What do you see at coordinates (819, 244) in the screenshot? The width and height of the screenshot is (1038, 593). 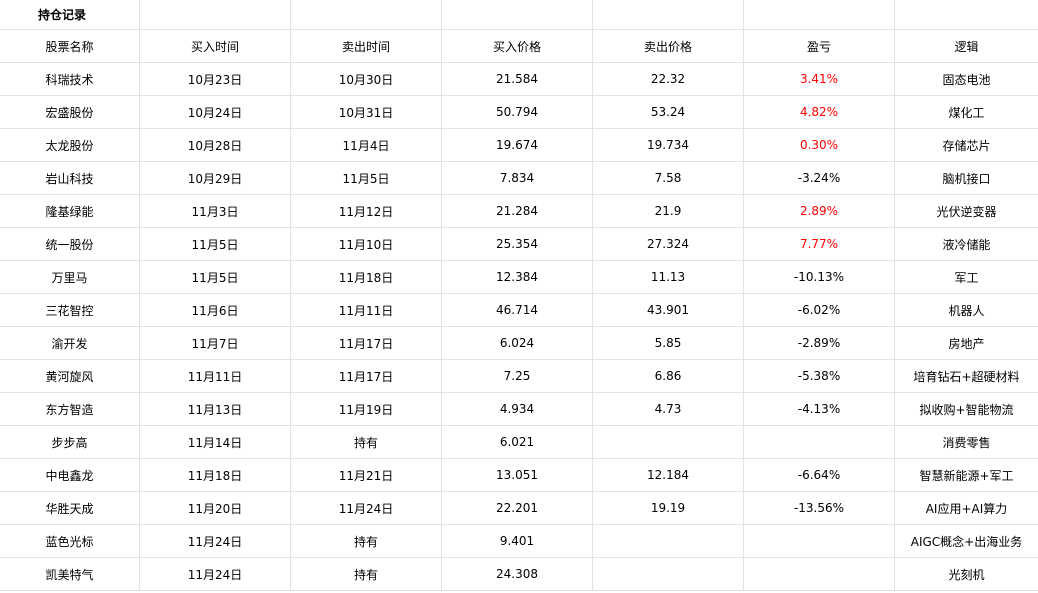 I see `pnl-cell: 7.77%` at bounding box center [819, 244].